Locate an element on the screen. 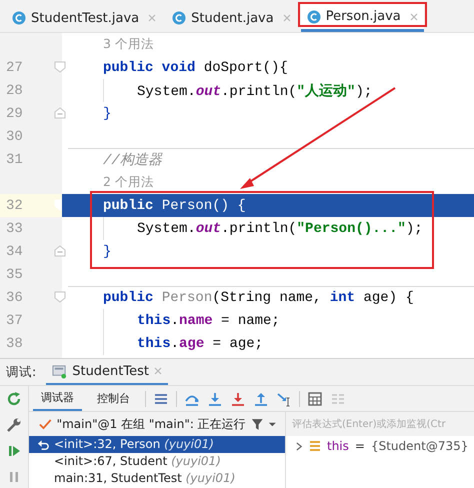  field-icon is located at coordinates (315, 446).